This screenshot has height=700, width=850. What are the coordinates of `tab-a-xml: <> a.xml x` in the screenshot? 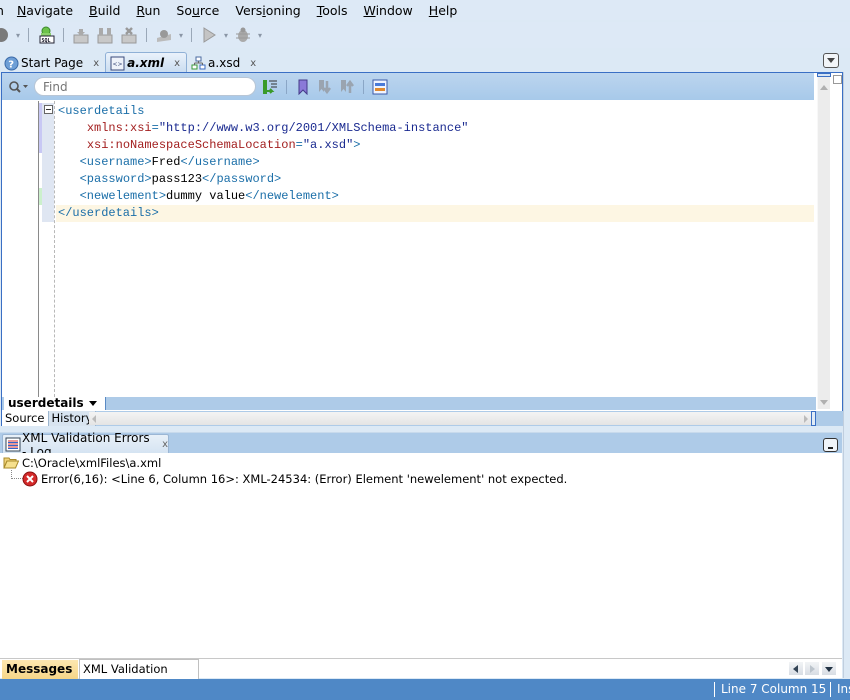 It's located at (146, 62).